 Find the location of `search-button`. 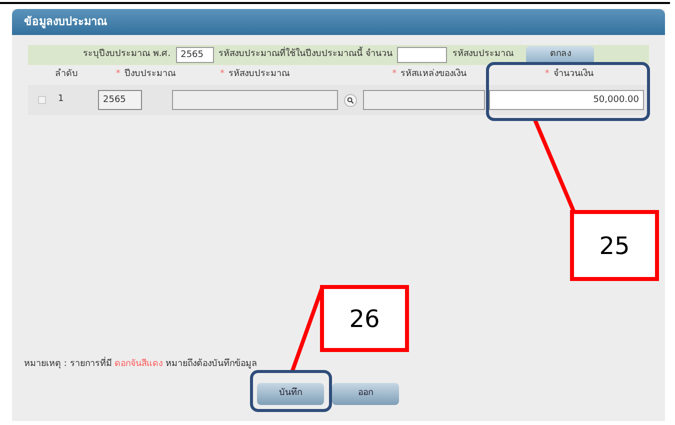

search-button is located at coordinates (350, 100).